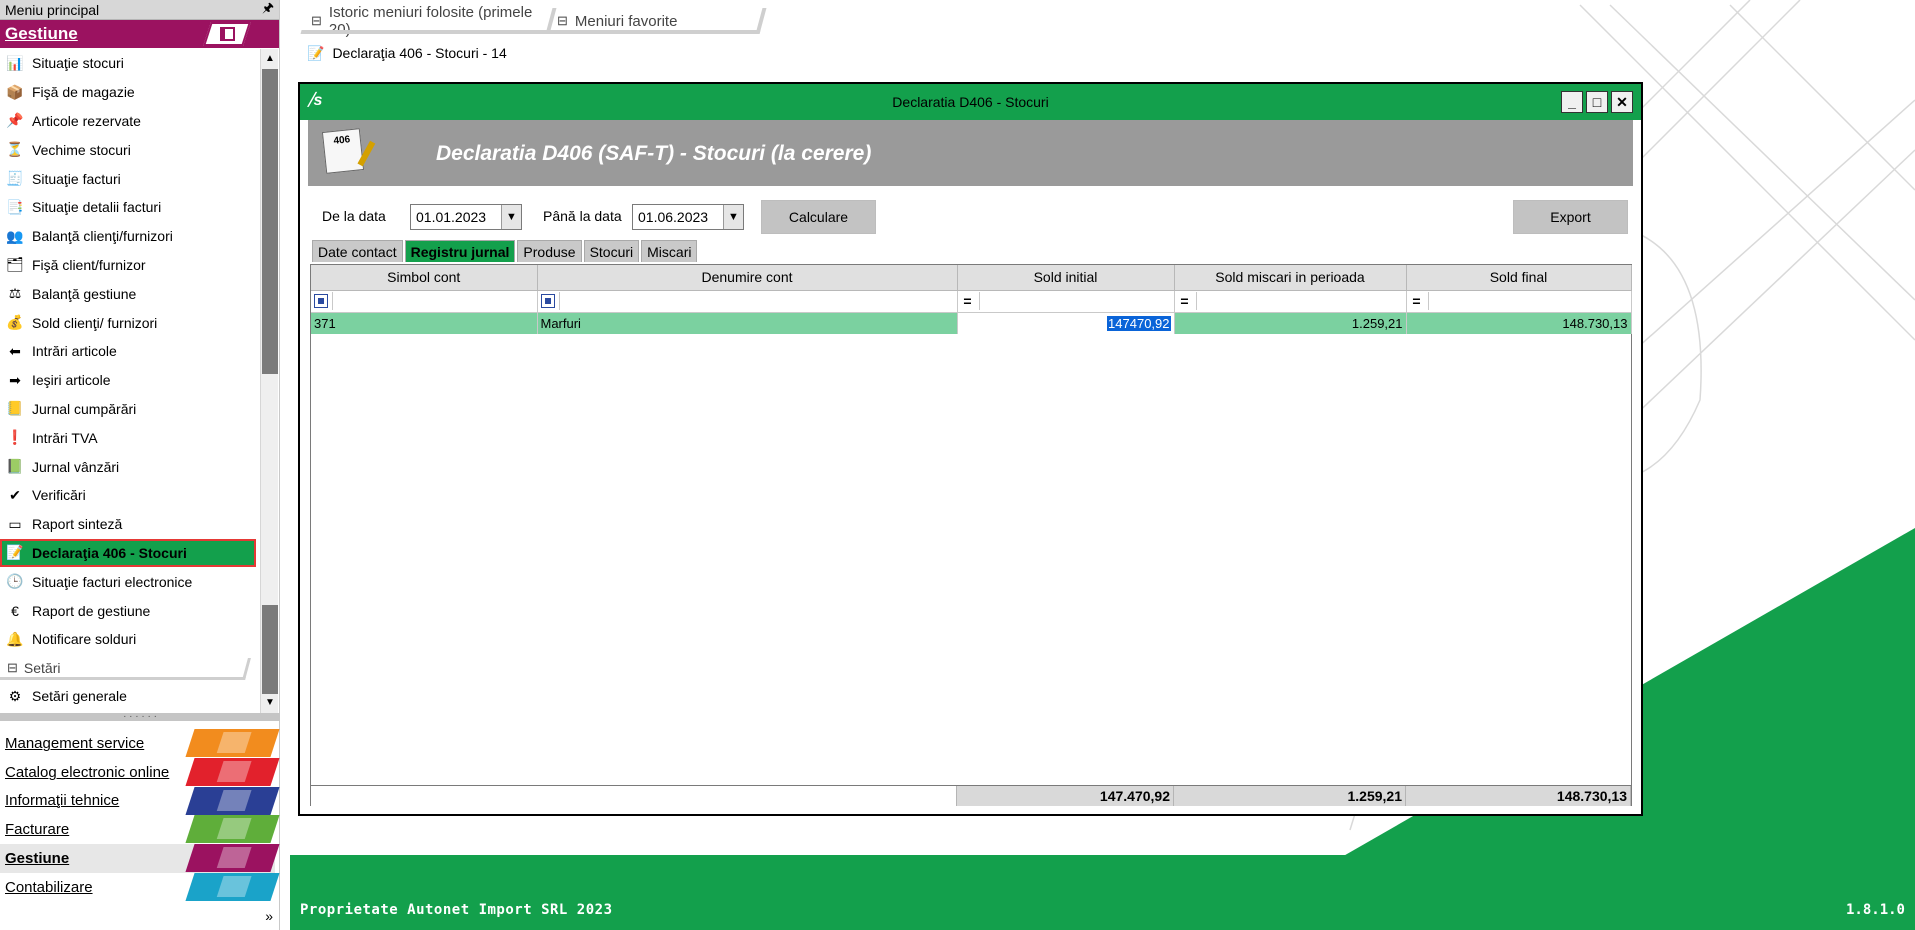  I want to click on menu-scrollbar: ▲ ▼, so click(269, 381).